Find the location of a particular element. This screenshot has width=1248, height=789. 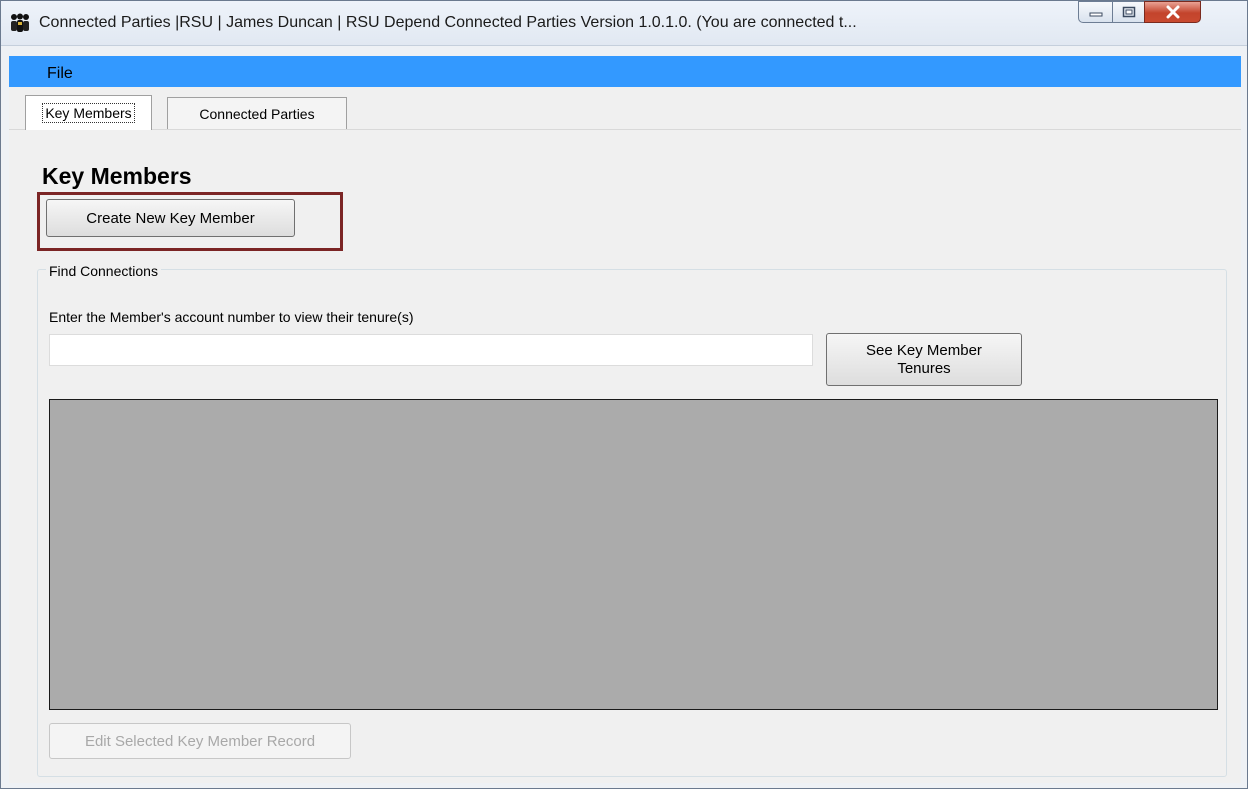

app-people-icon is located at coordinates (20, 22).